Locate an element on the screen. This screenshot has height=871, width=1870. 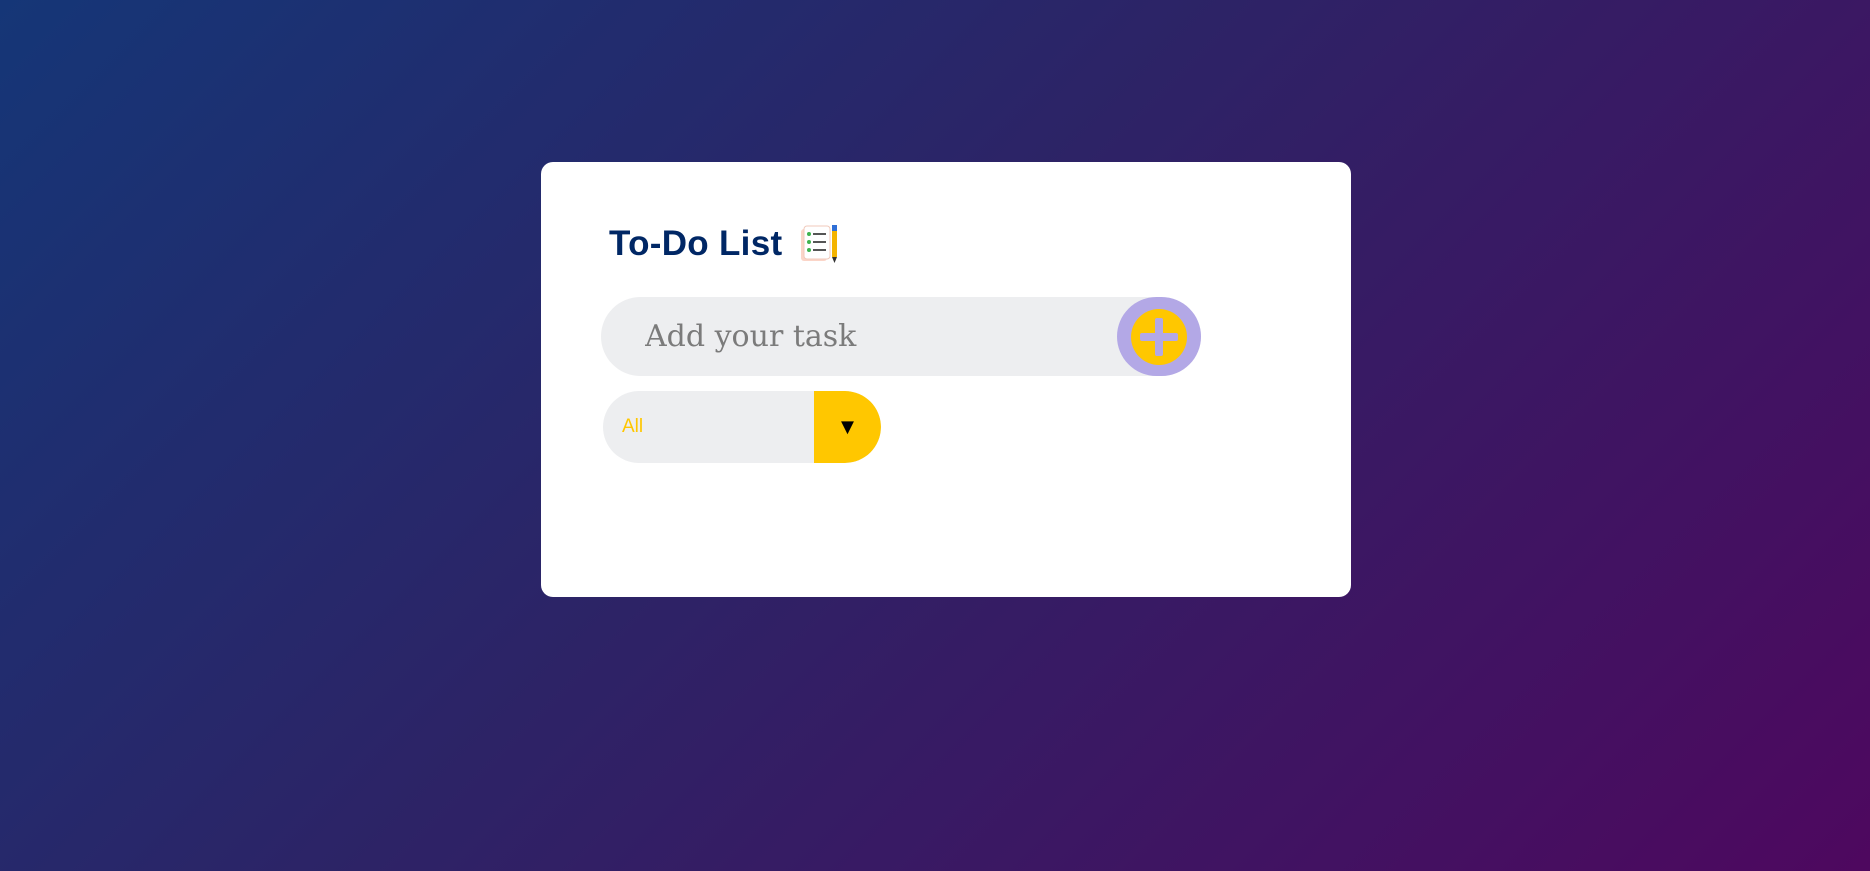
filter-select: All ▼ is located at coordinates (742, 427).